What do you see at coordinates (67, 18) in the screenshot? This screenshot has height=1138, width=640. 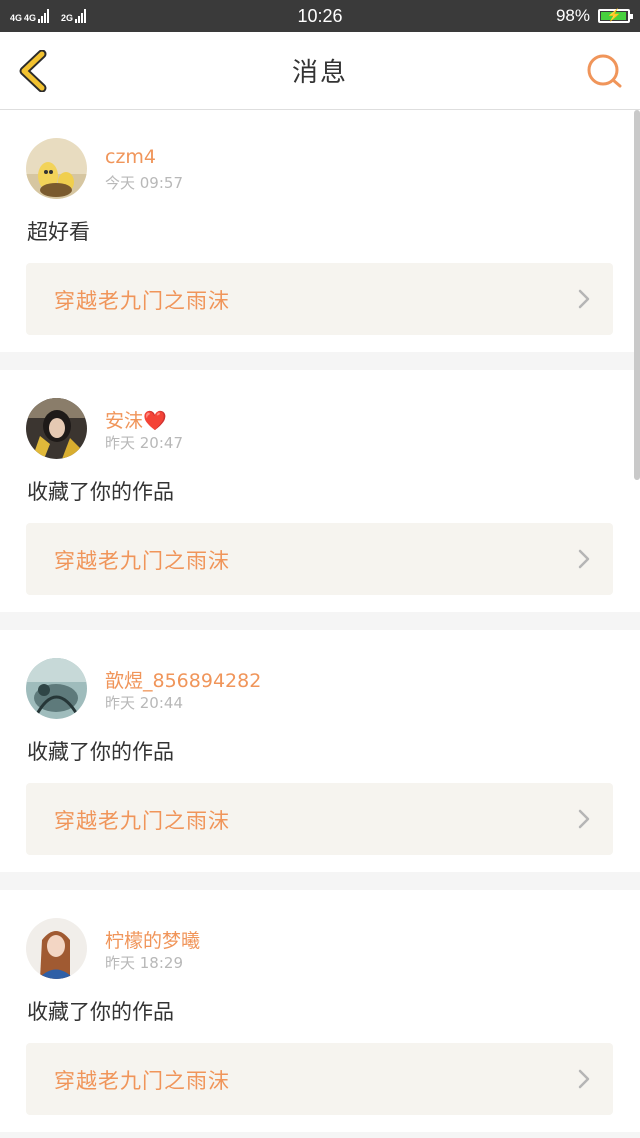 I see `network-label-3: 2G` at bounding box center [67, 18].